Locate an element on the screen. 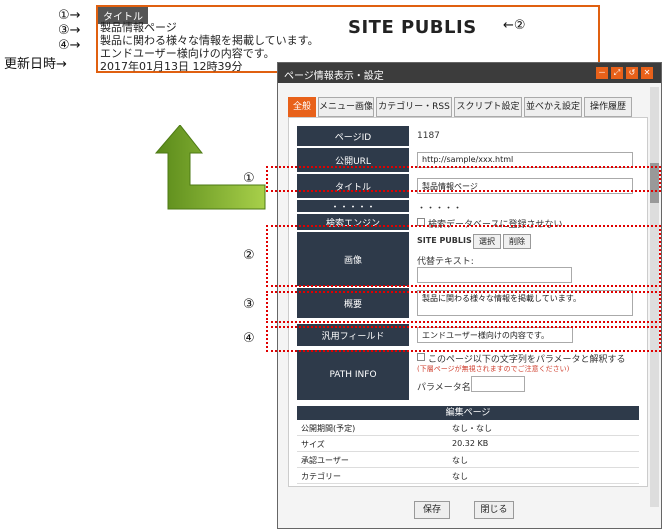 The width and height of the screenshot is (662, 529). highlight-generic is located at coordinates (463, 339).